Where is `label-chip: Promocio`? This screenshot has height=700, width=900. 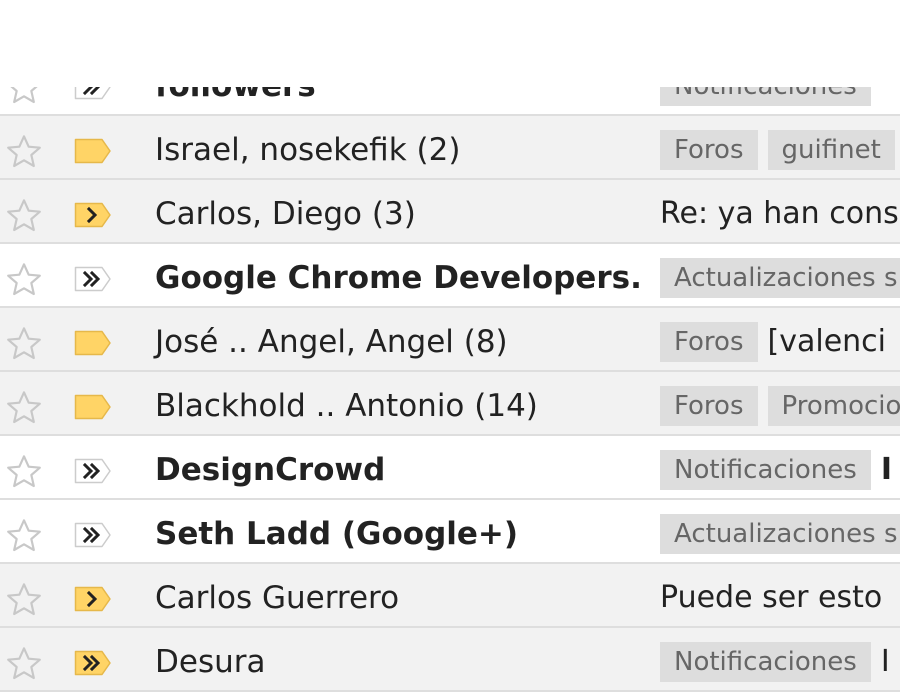
label-chip: Promocio is located at coordinates (833, 406).